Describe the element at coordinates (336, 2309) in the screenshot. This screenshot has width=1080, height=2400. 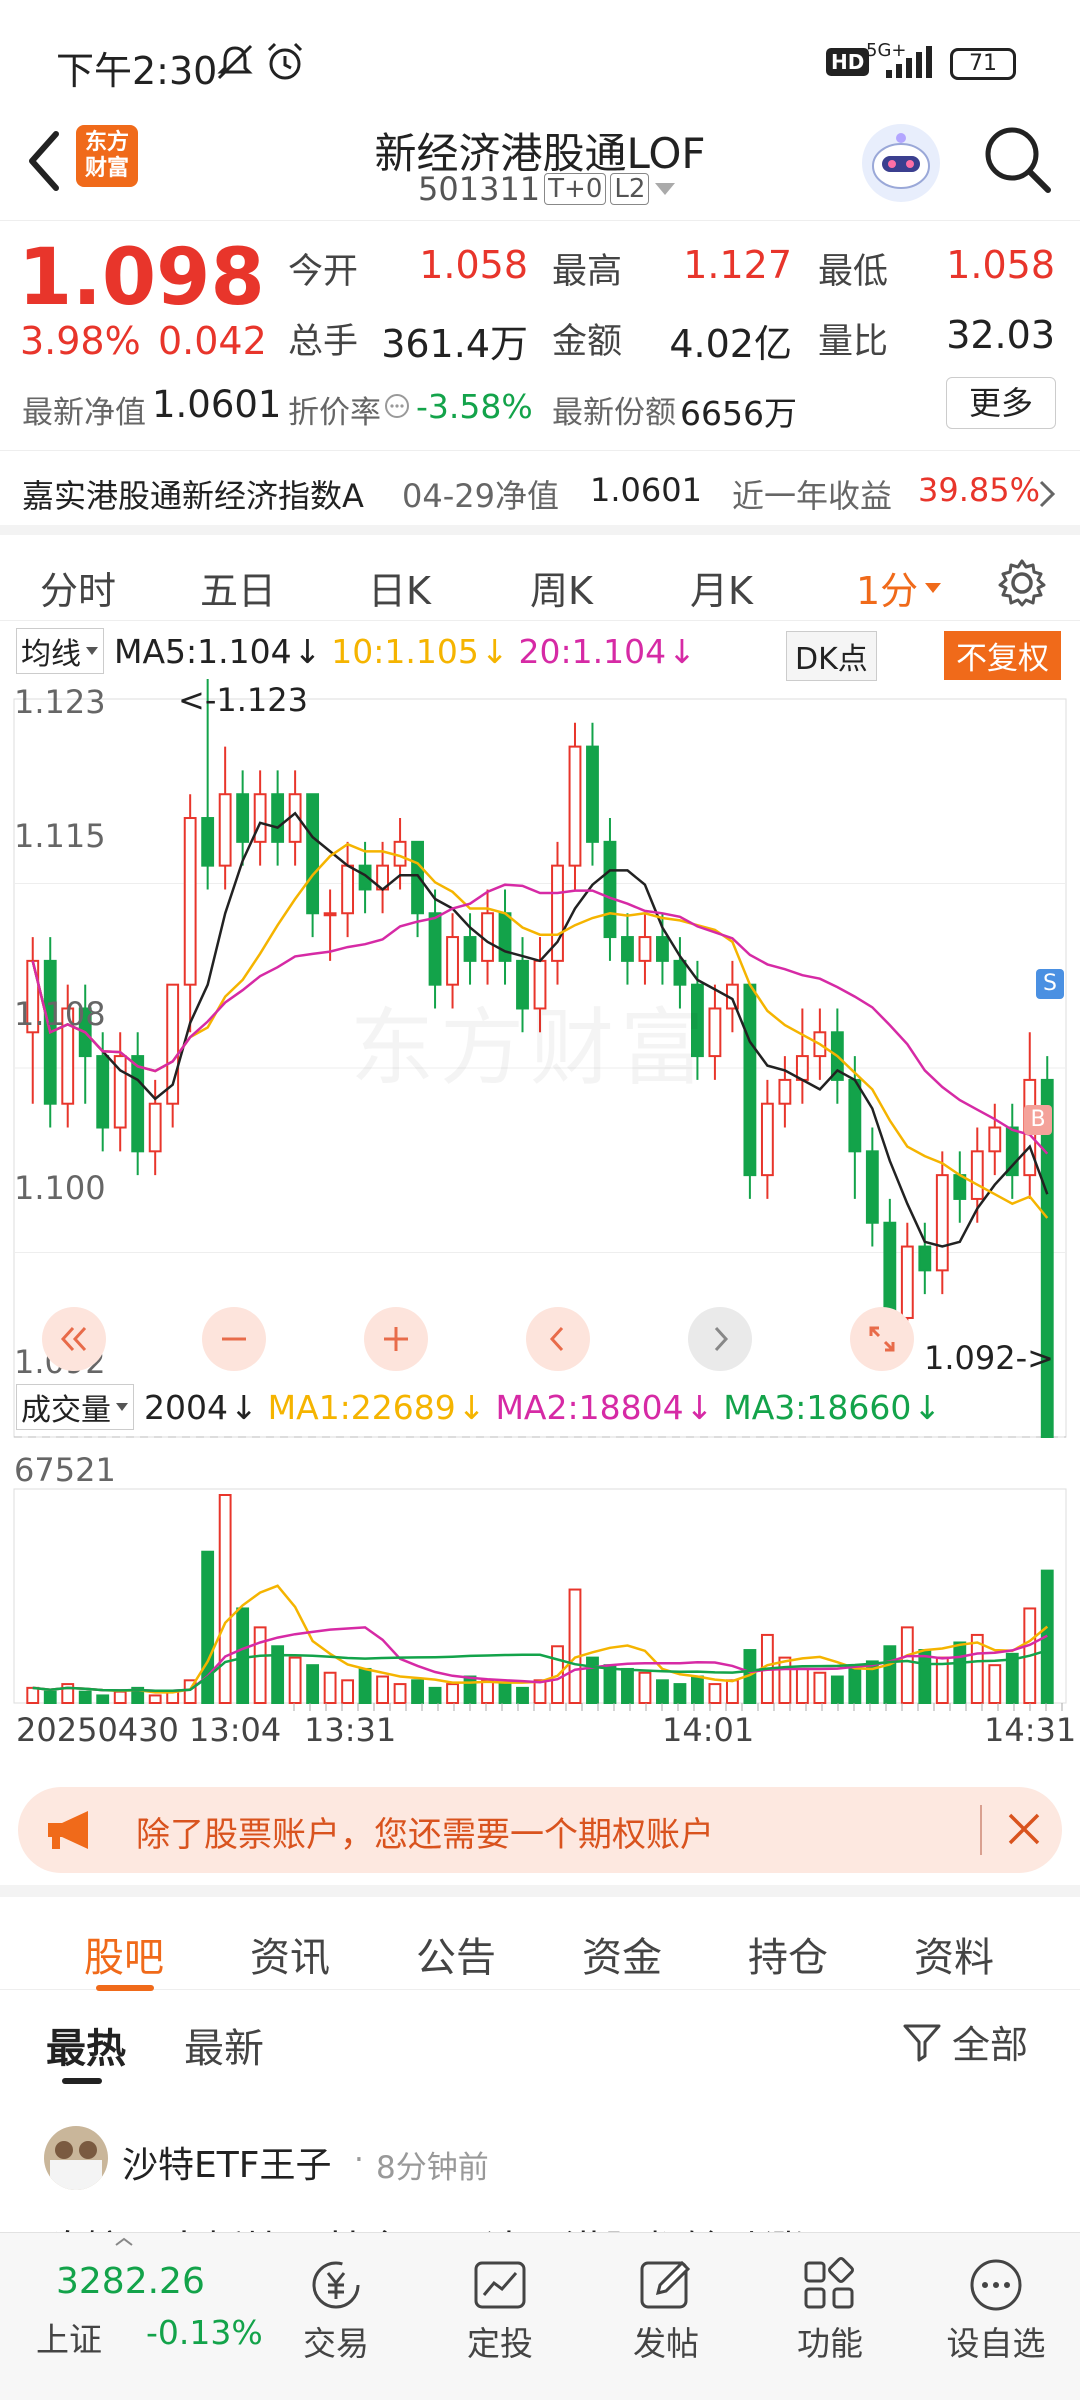
I see `nav-trade: 交易` at that location.